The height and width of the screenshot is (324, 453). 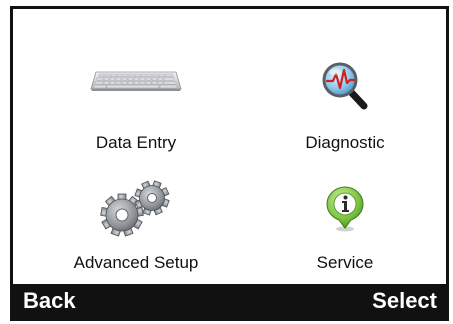 I want to click on menu-item-label: Diagnostic, so click(x=345, y=142).